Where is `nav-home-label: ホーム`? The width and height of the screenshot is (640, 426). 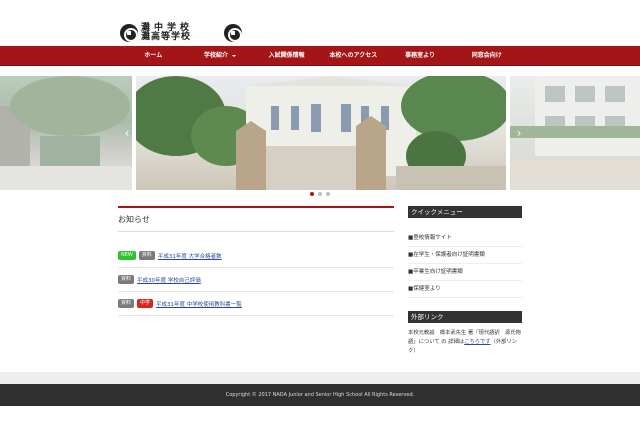 nav-home-label: ホーム is located at coordinates (153, 55).